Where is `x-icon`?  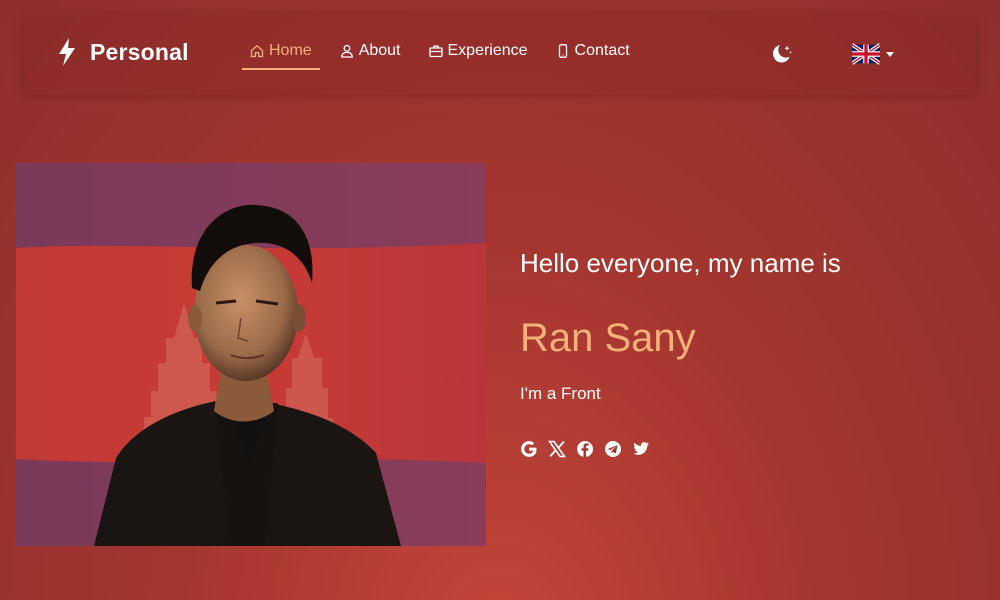
x-icon is located at coordinates (557, 449).